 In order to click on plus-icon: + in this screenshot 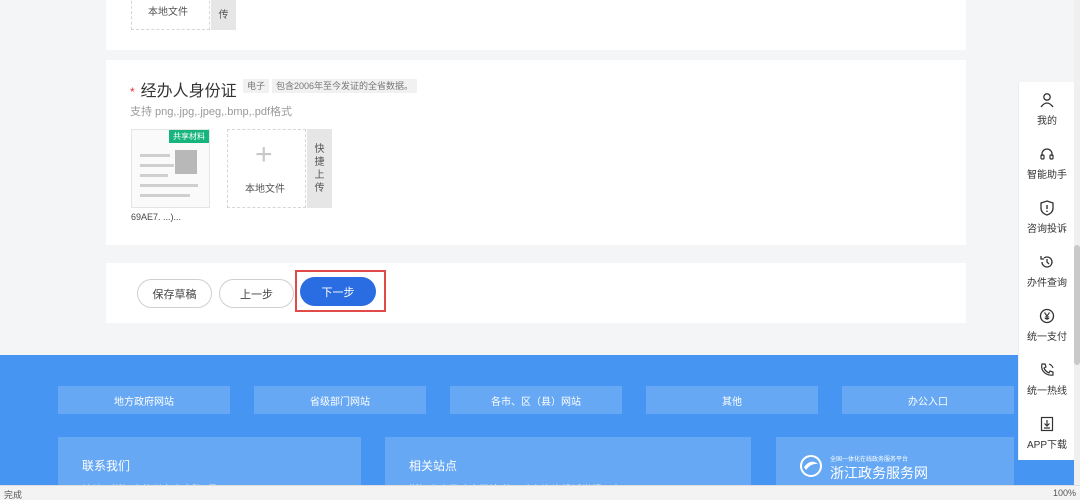, I will do `click(264, 154)`.